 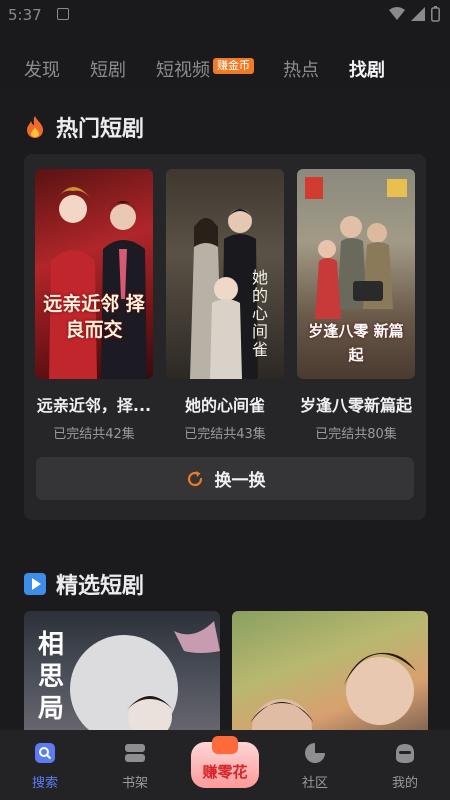 What do you see at coordinates (225, 274) in the screenshot?
I see `drama-cover: 她的心间雀` at bounding box center [225, 274].